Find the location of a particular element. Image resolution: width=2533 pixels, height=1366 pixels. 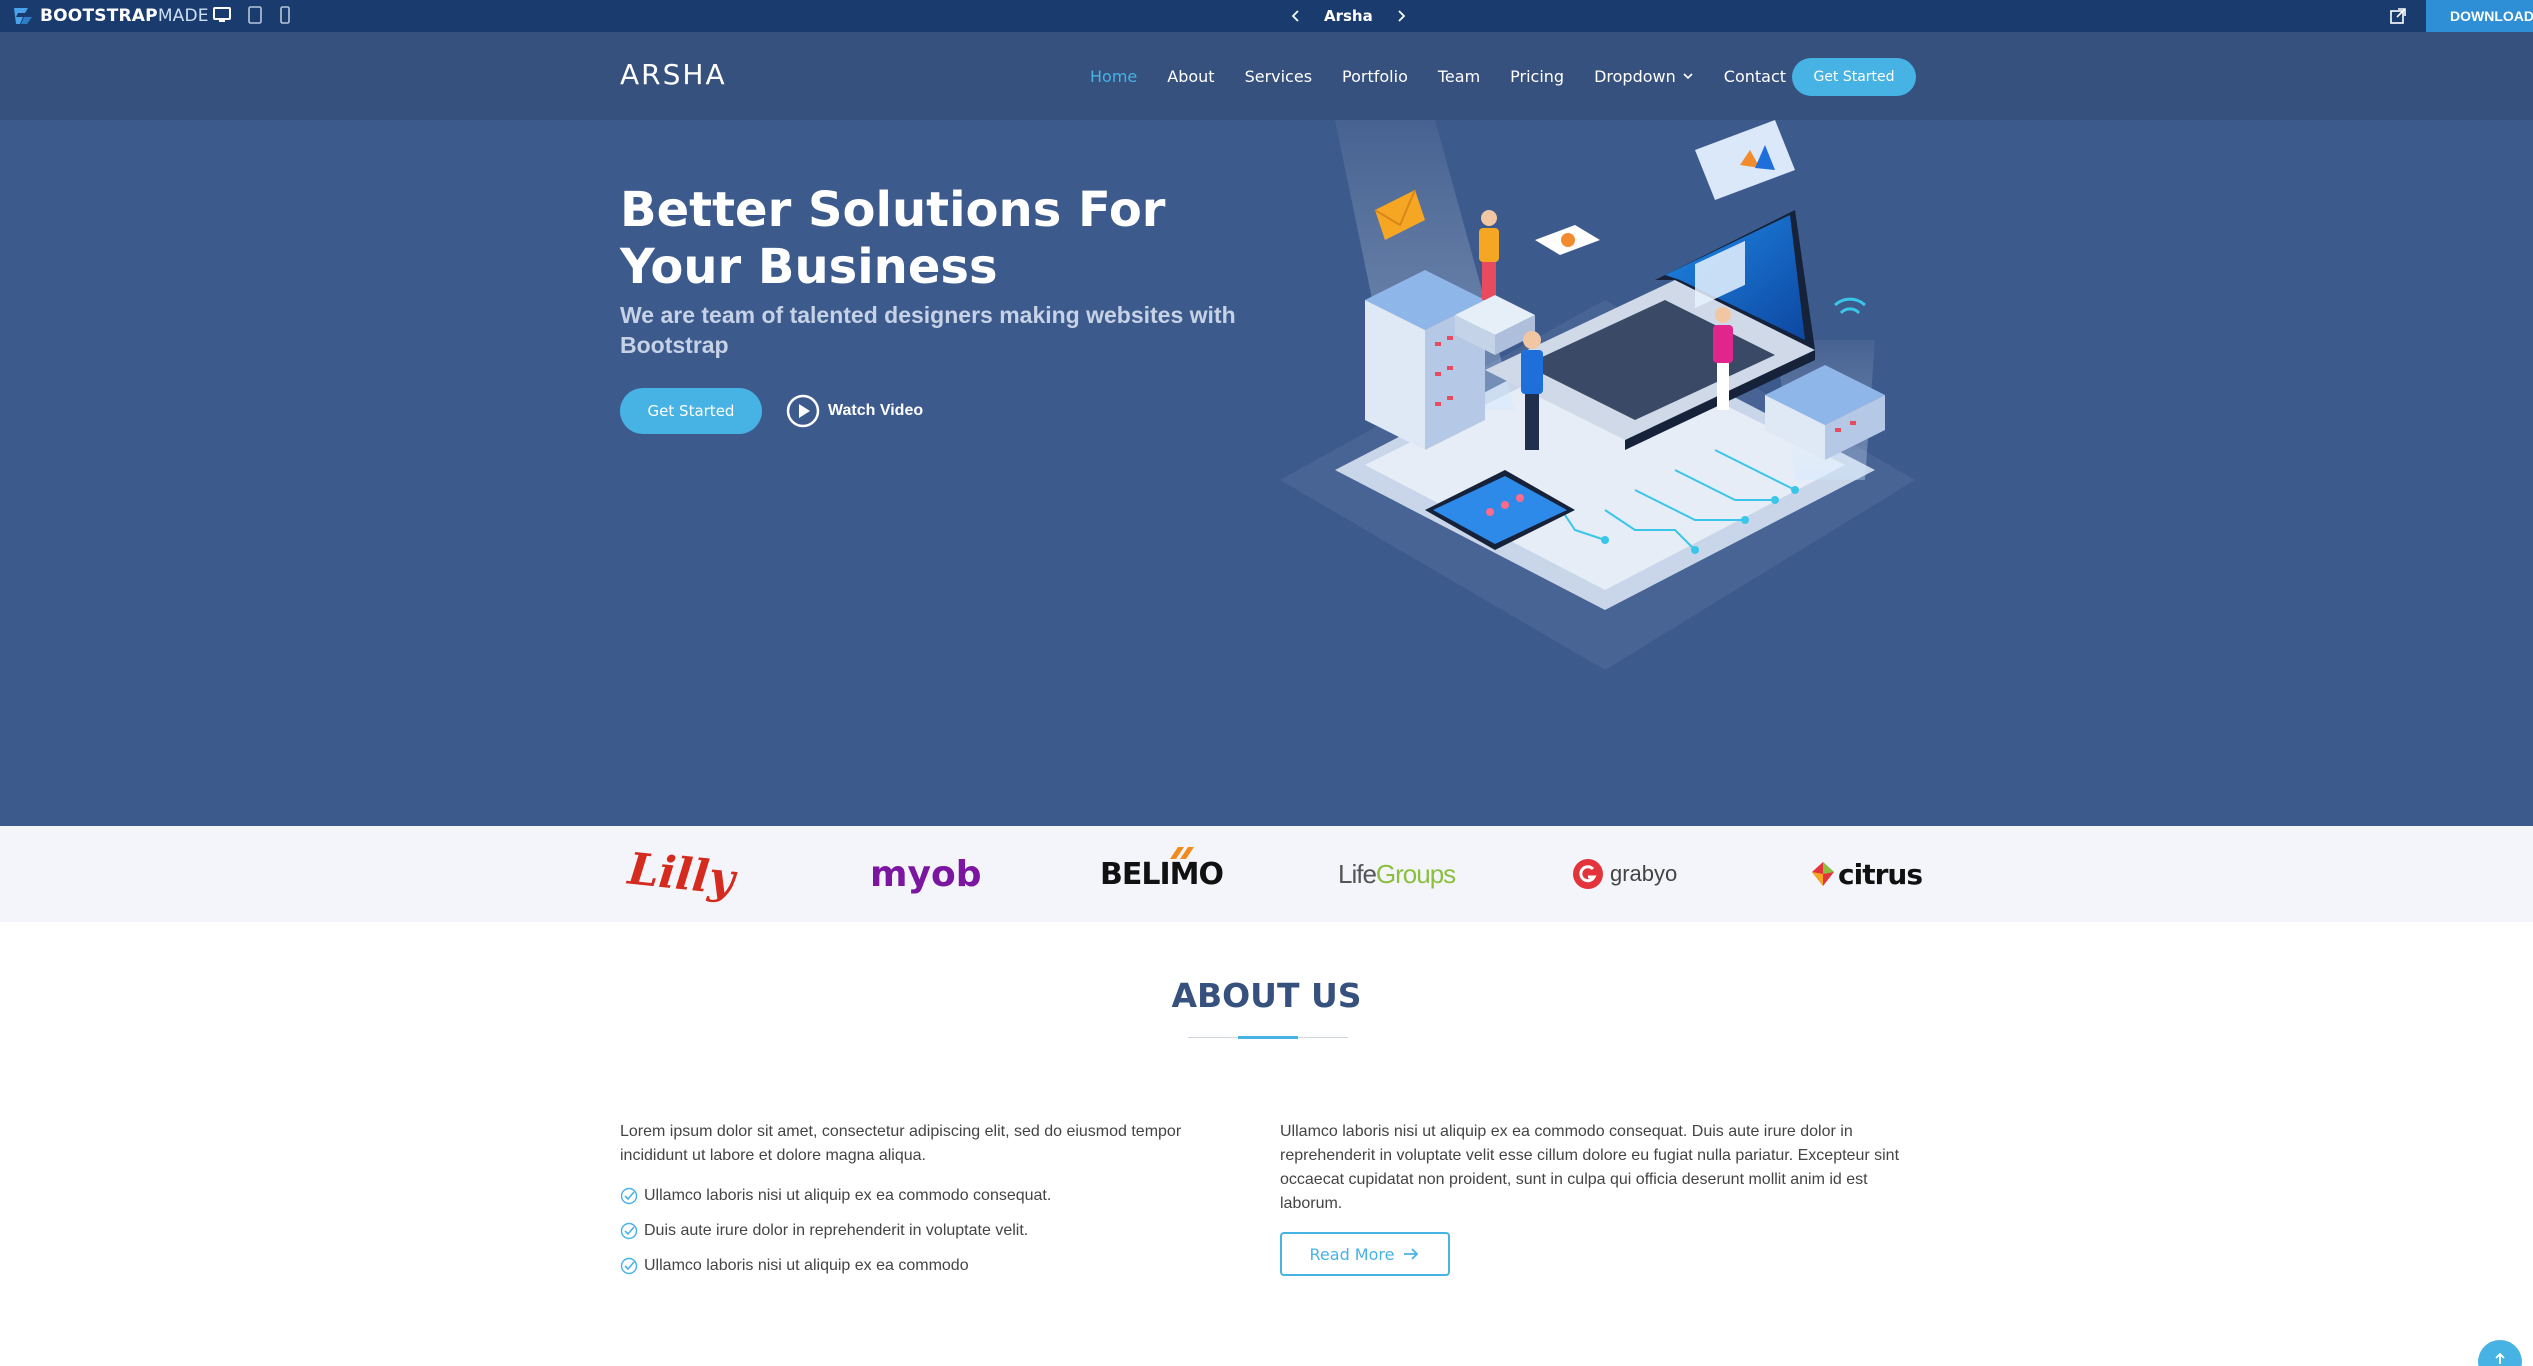

download-button: DOWNLOAD is located at coordinates (2479, 16).